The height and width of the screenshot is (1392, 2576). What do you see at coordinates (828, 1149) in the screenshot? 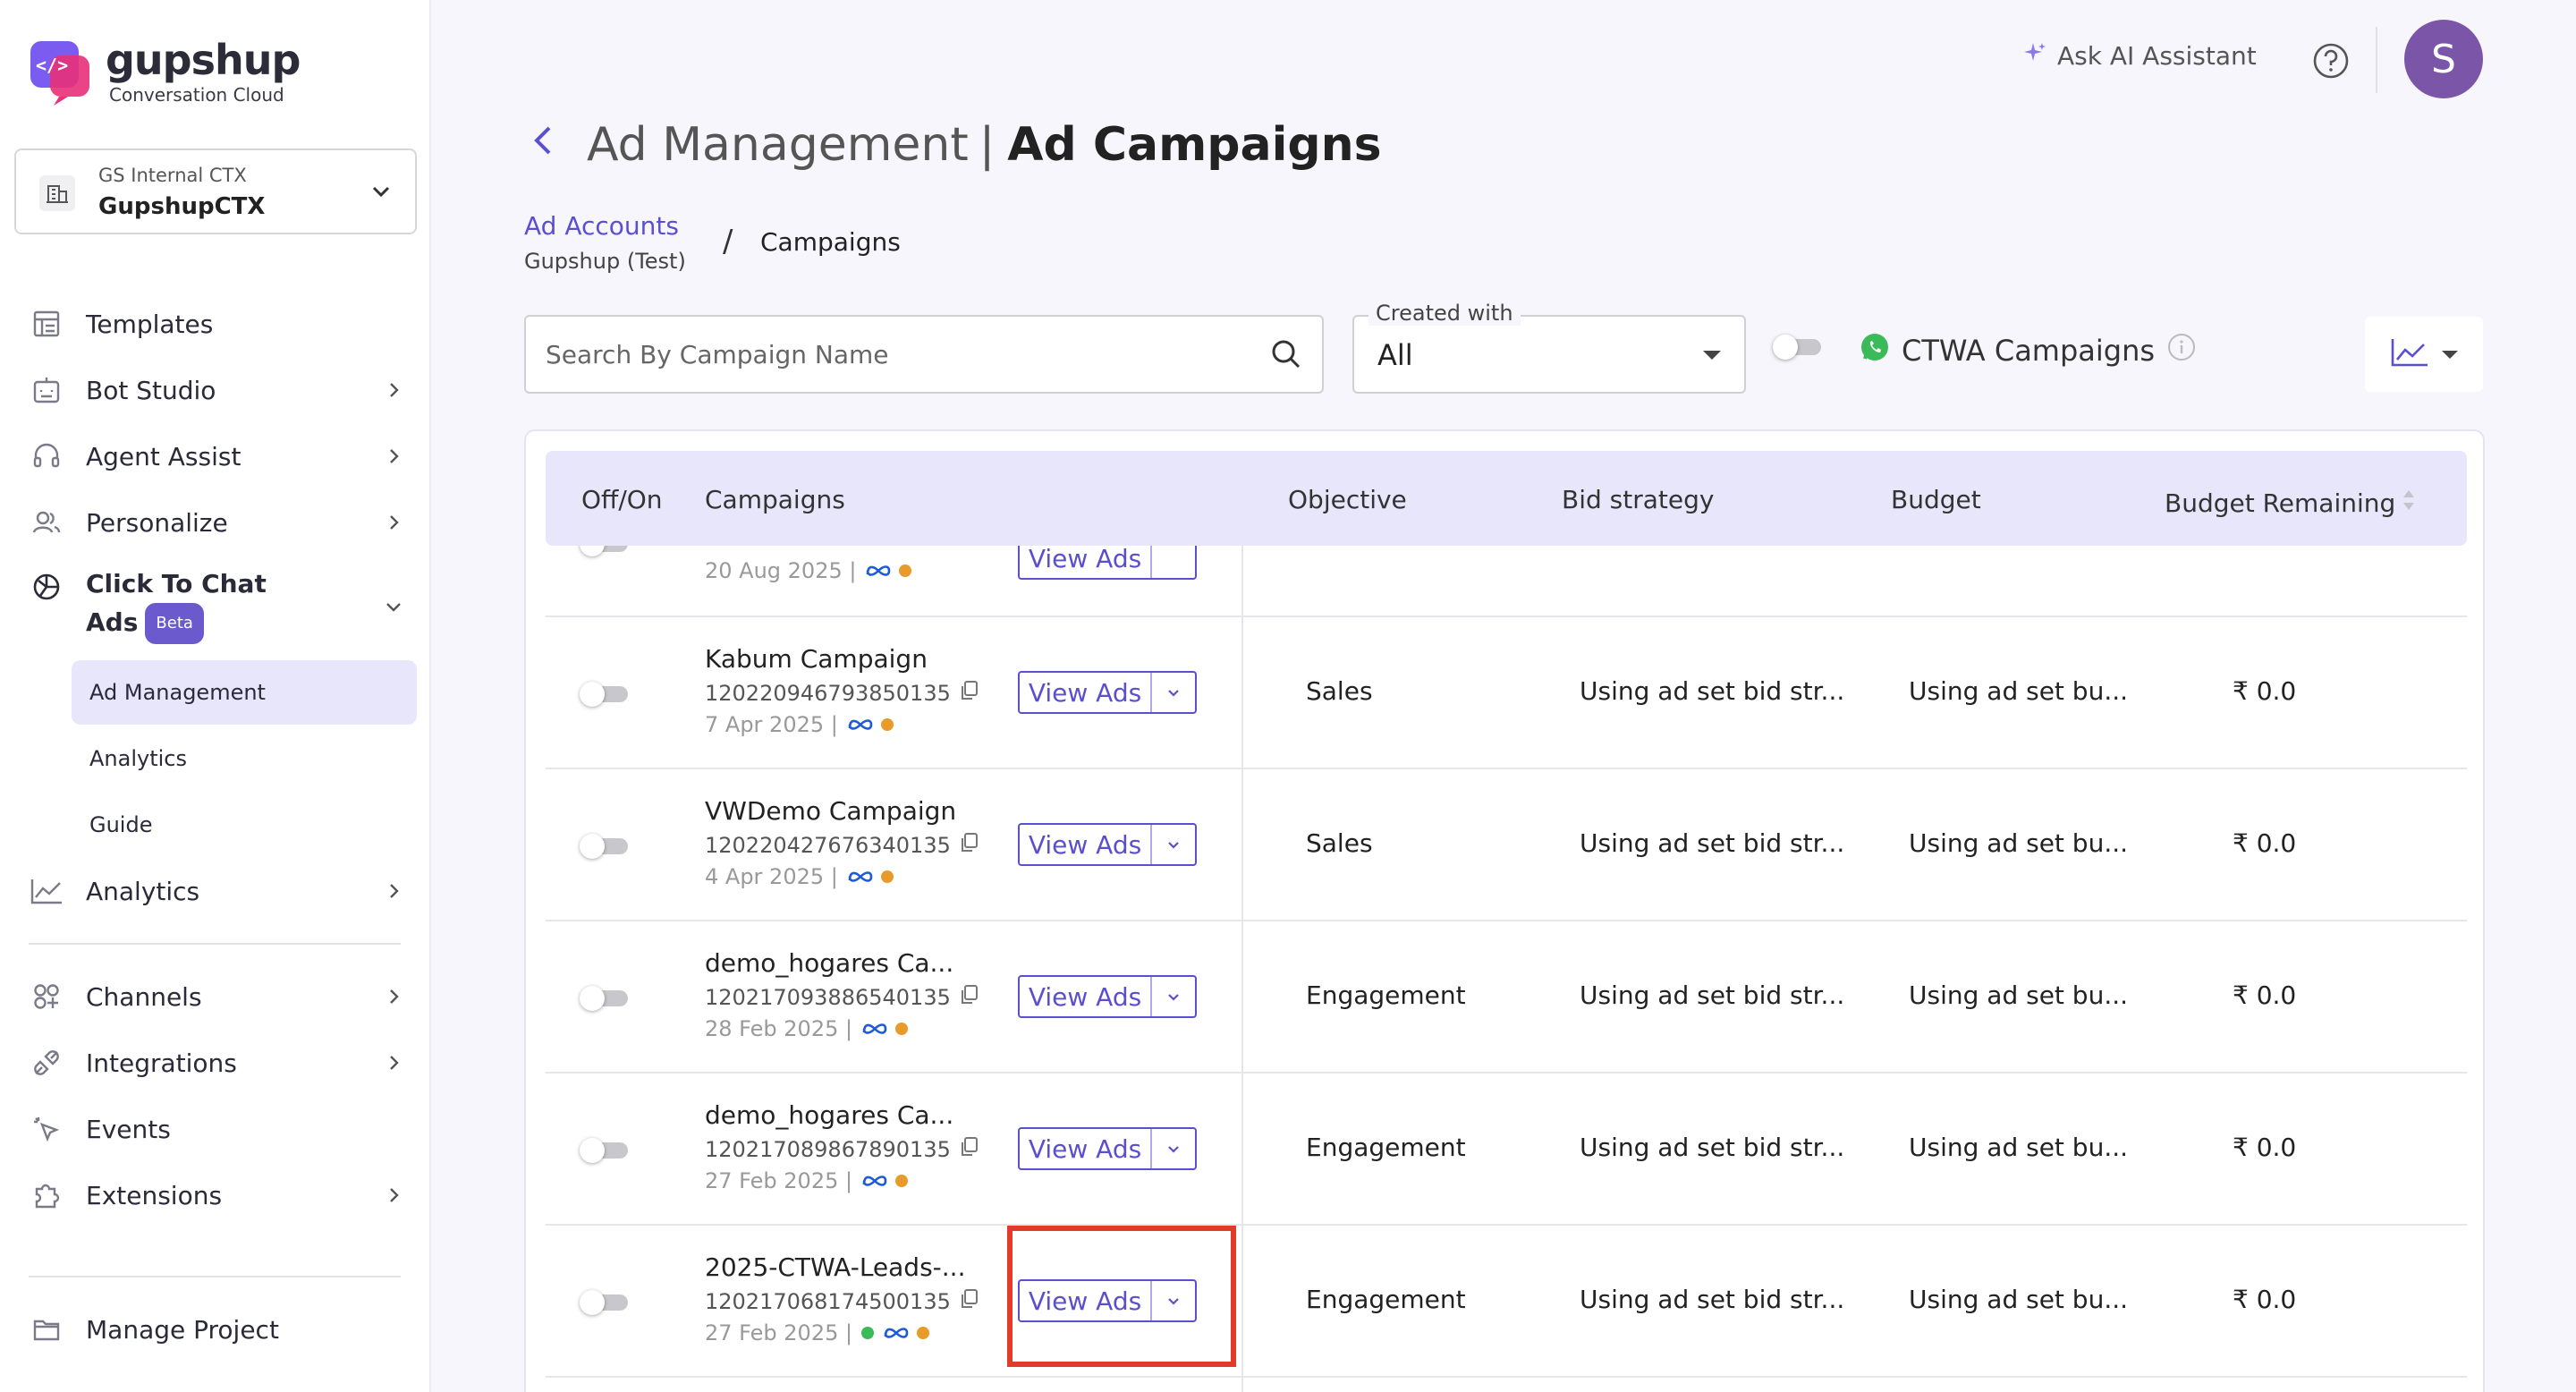
I see `campaign-id-text: 120217089867890135` at bounding box center [828, 1149].